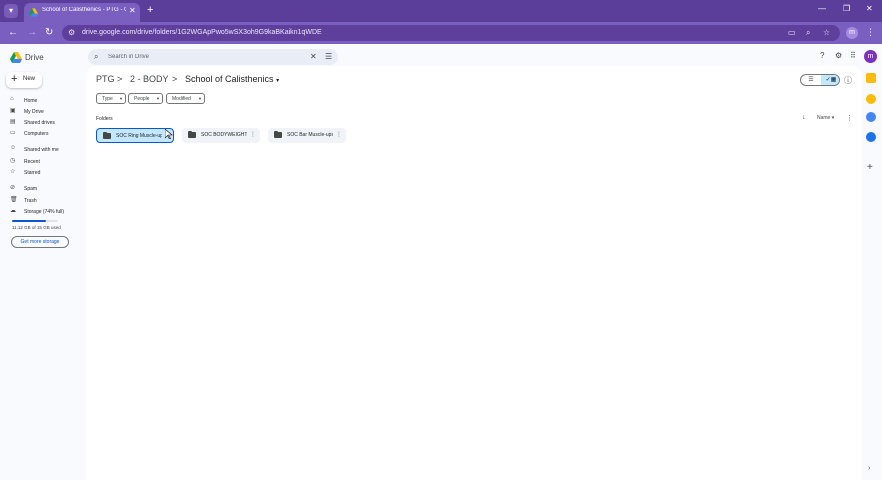  Describe the element at coordinates (139, 136) in the screenshot. I see `folder-name: SOC Ring Muscle-ups` at that location.